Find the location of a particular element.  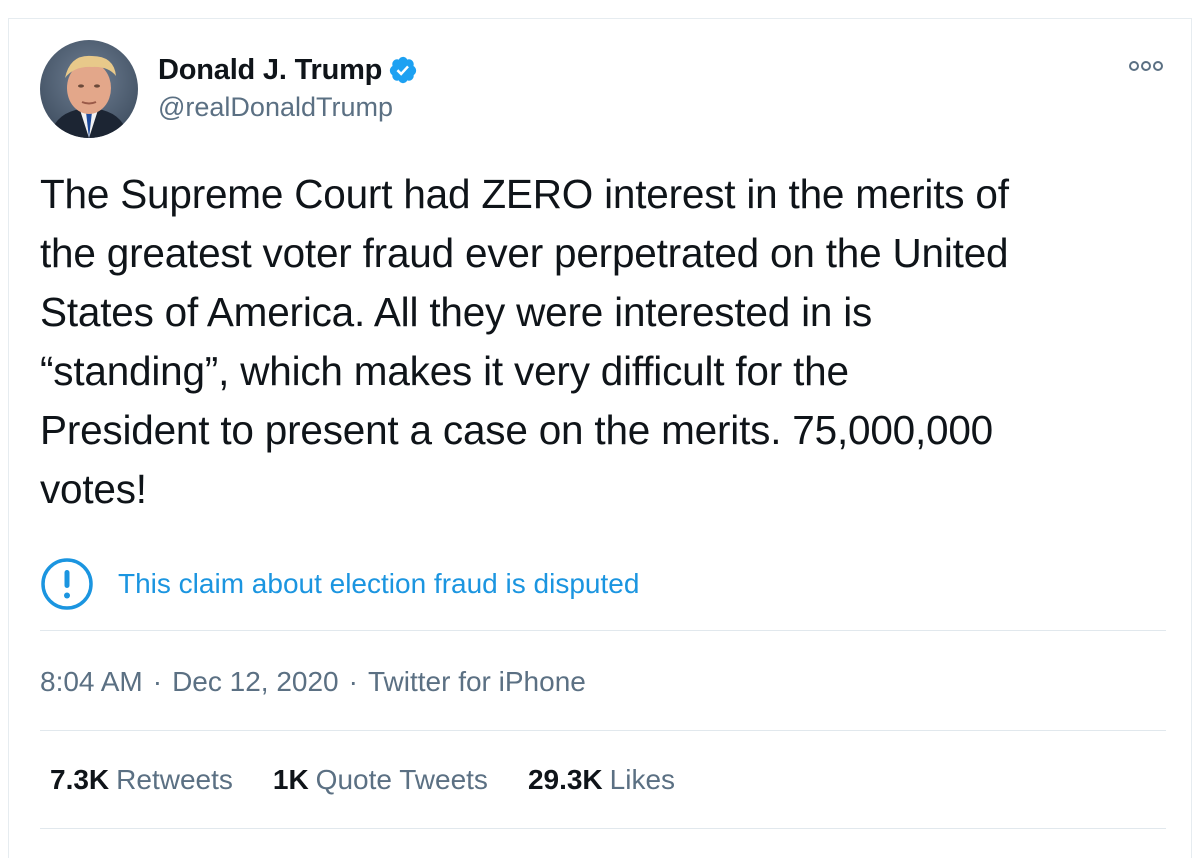

retweets-stat: 7.3K Retweets is located at coordinates (141, 780).